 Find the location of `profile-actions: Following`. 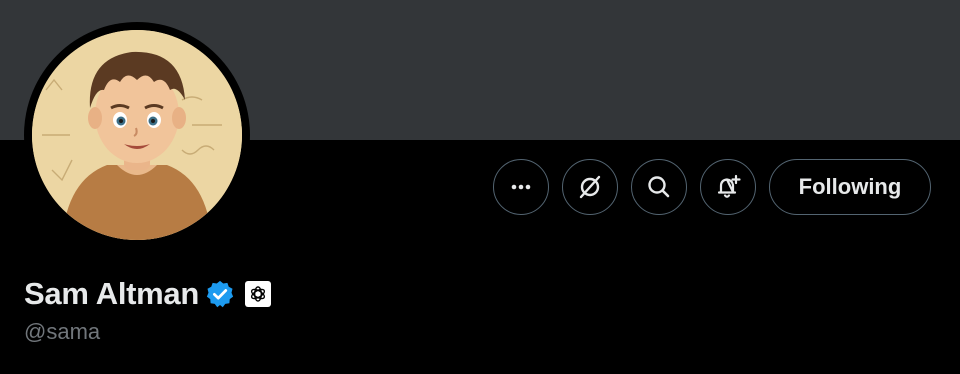

profile-actions: Following is located at coordinates (712, 187).